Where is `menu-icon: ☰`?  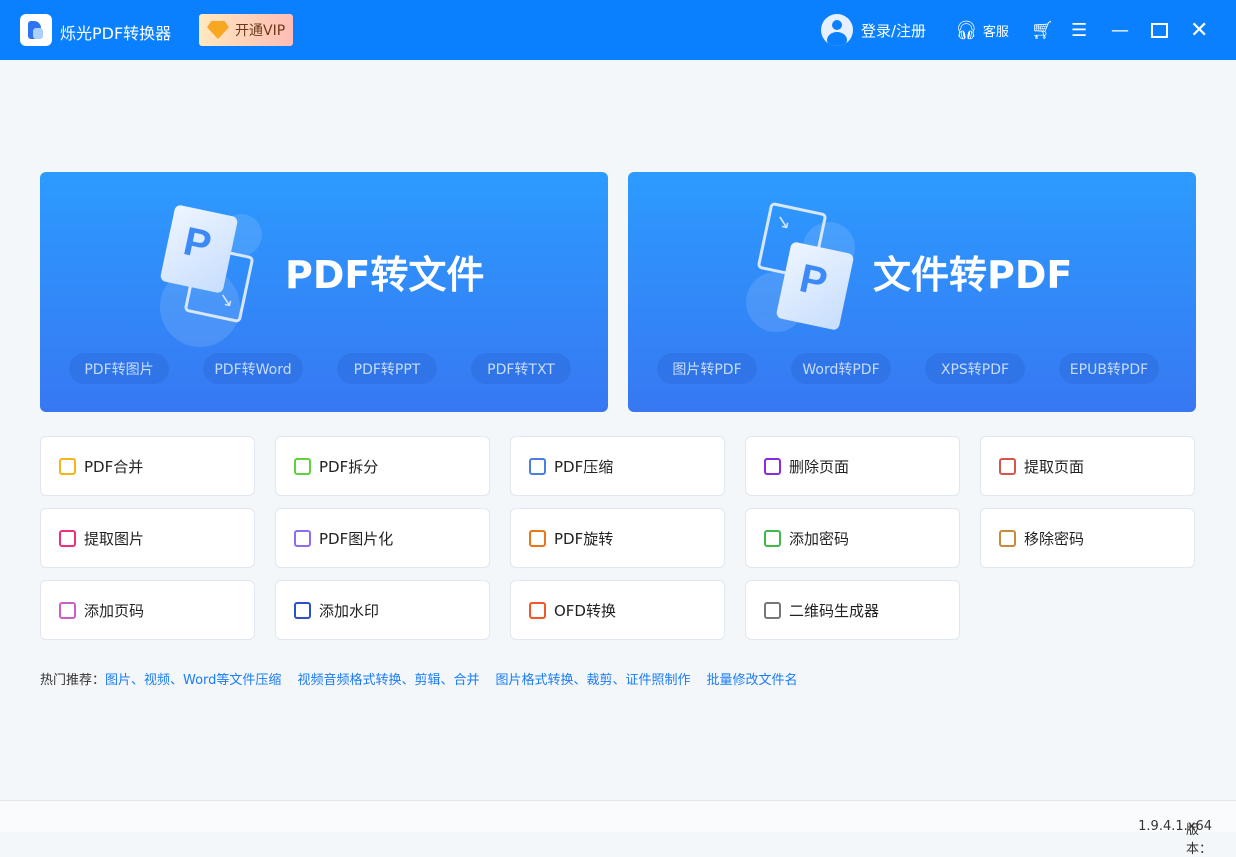 menu-icon: ☰ is located at coordinates (1079, 30).